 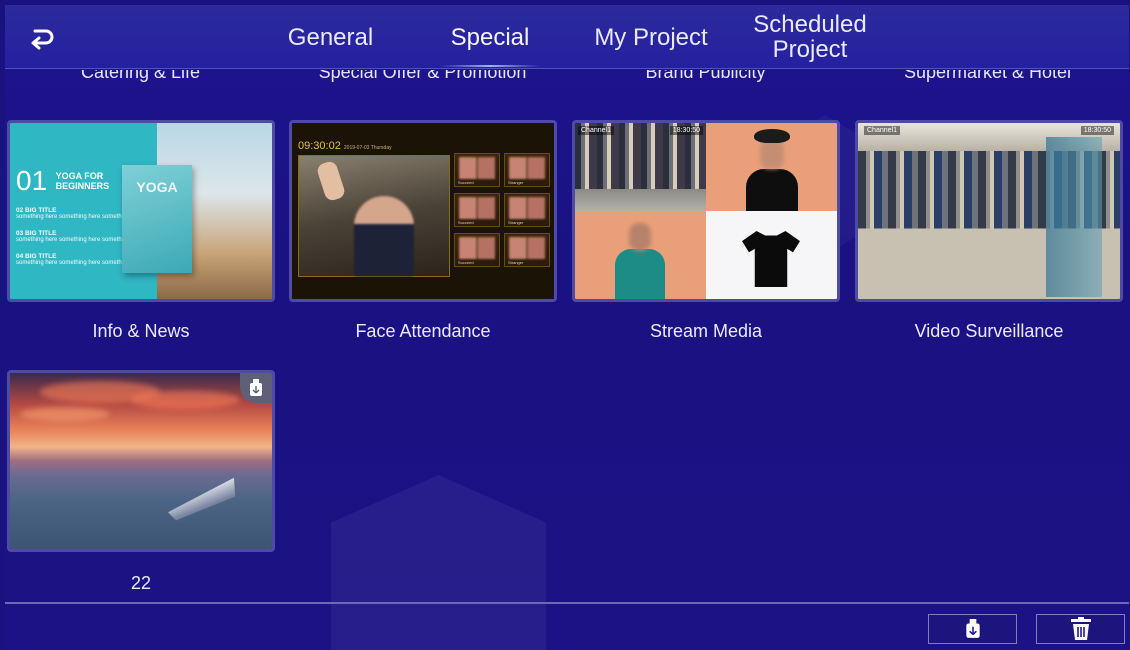 I want to click on stream-tile-tshirt, so click(x=771, y=255).